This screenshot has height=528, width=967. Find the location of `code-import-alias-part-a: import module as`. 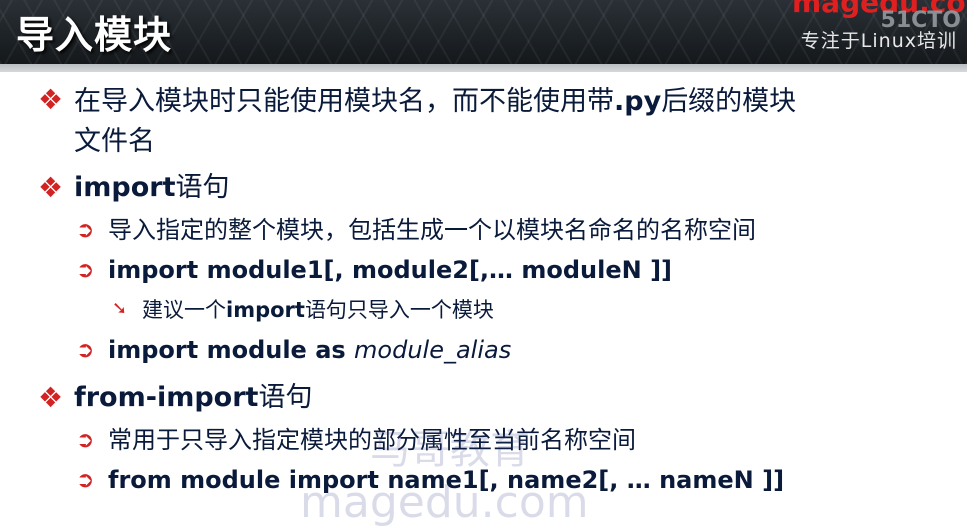

code-import-alias-part-a: import module as is located at coordinates (231, 350).